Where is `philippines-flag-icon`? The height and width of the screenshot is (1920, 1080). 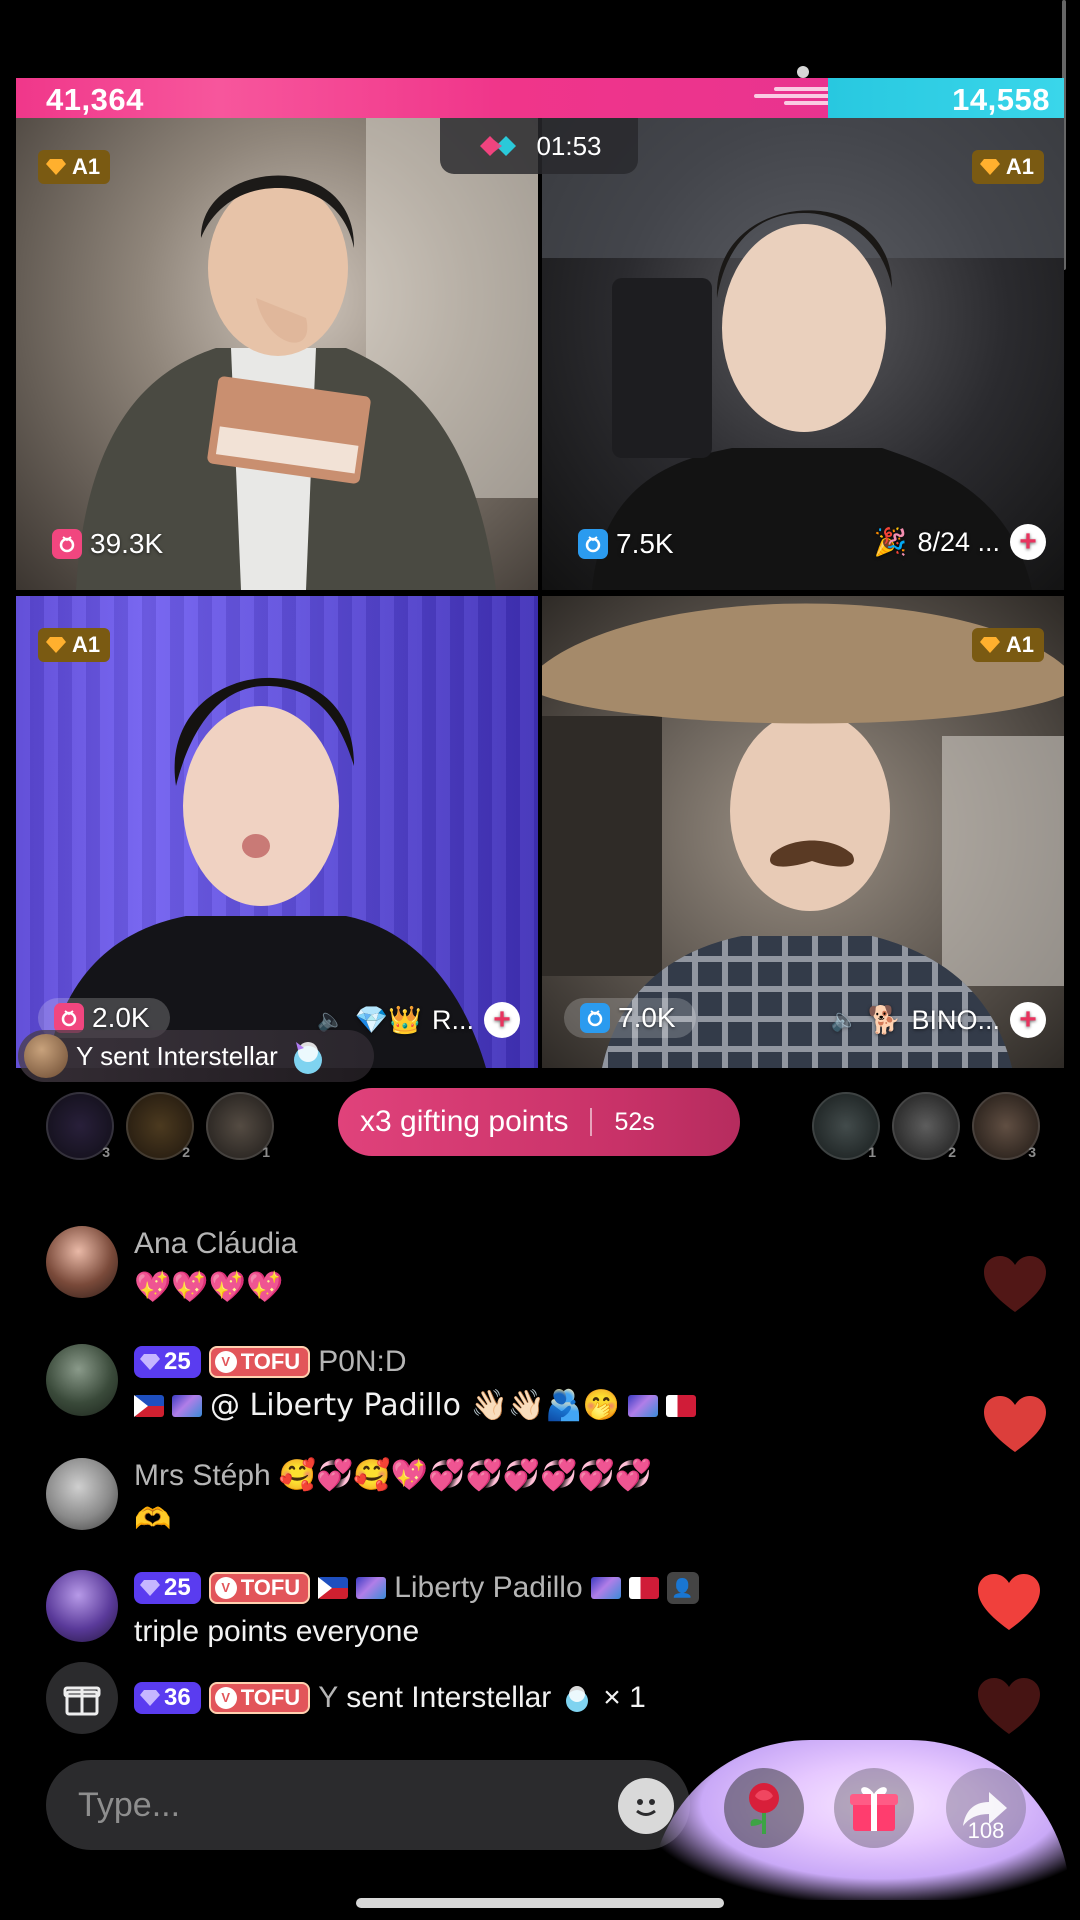
philippines-flag-icon is located at coordinates (149, 1406).